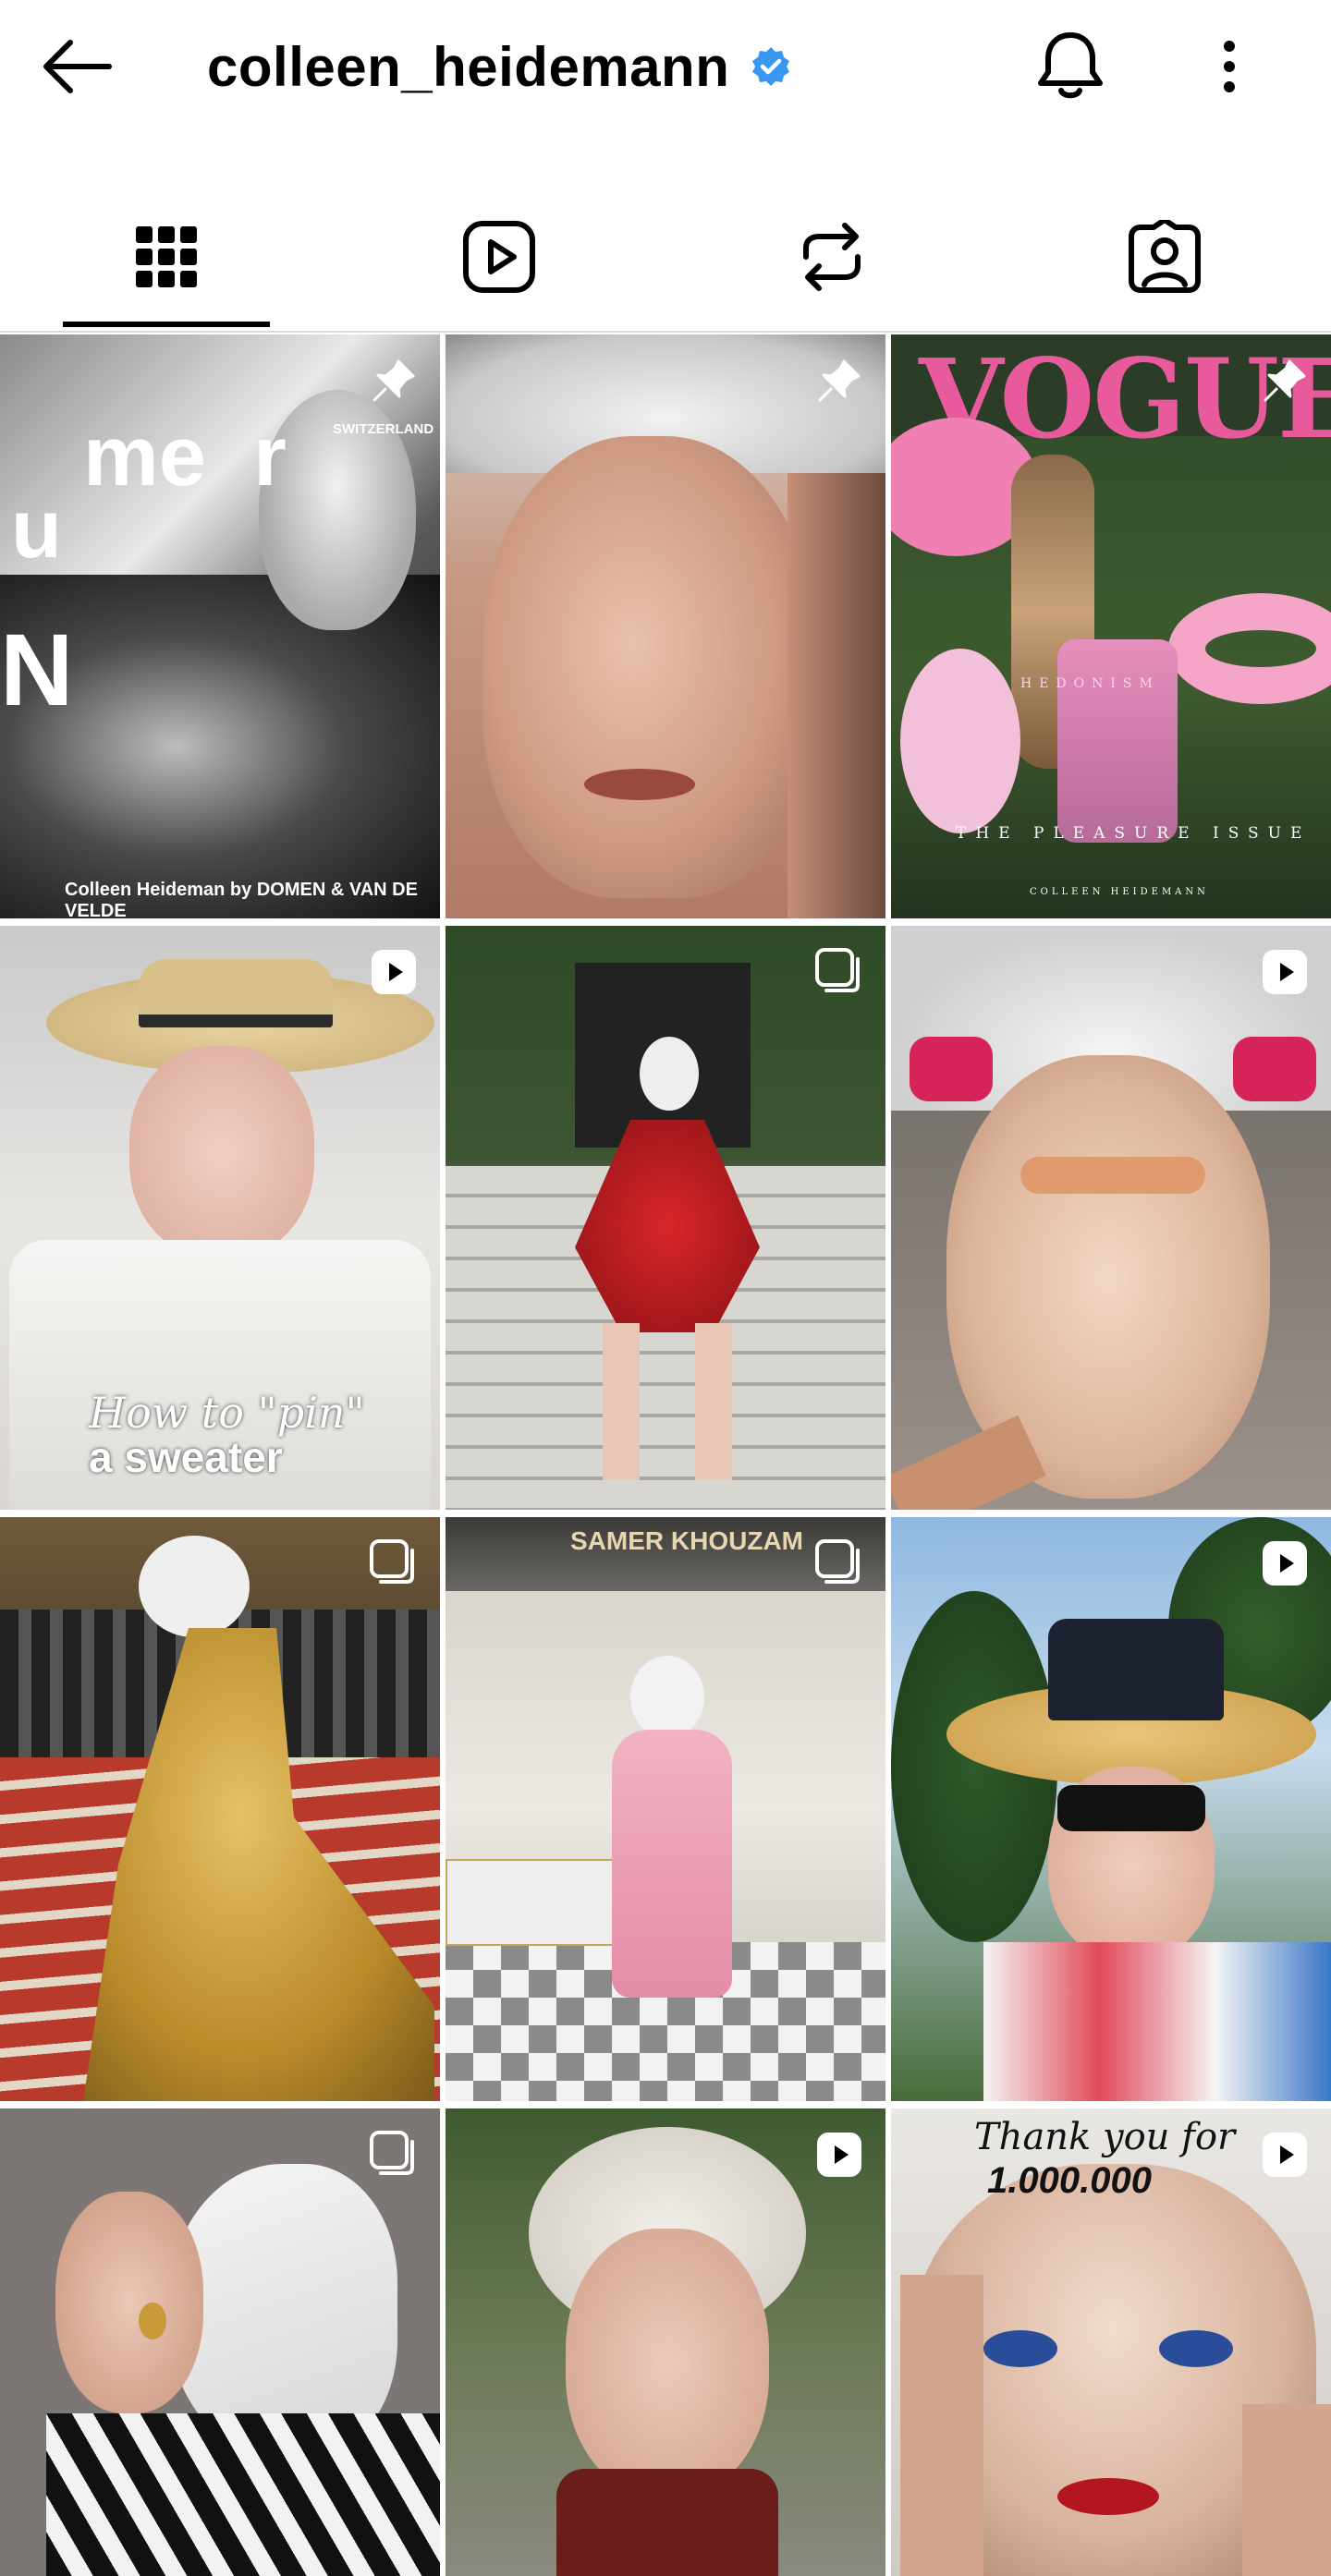 The image size is (1331, 2576). What do you see at coordinates (129, 2302) in the screenshot?
I see `post-image-face-profile` at bounding box center [129, 2302].